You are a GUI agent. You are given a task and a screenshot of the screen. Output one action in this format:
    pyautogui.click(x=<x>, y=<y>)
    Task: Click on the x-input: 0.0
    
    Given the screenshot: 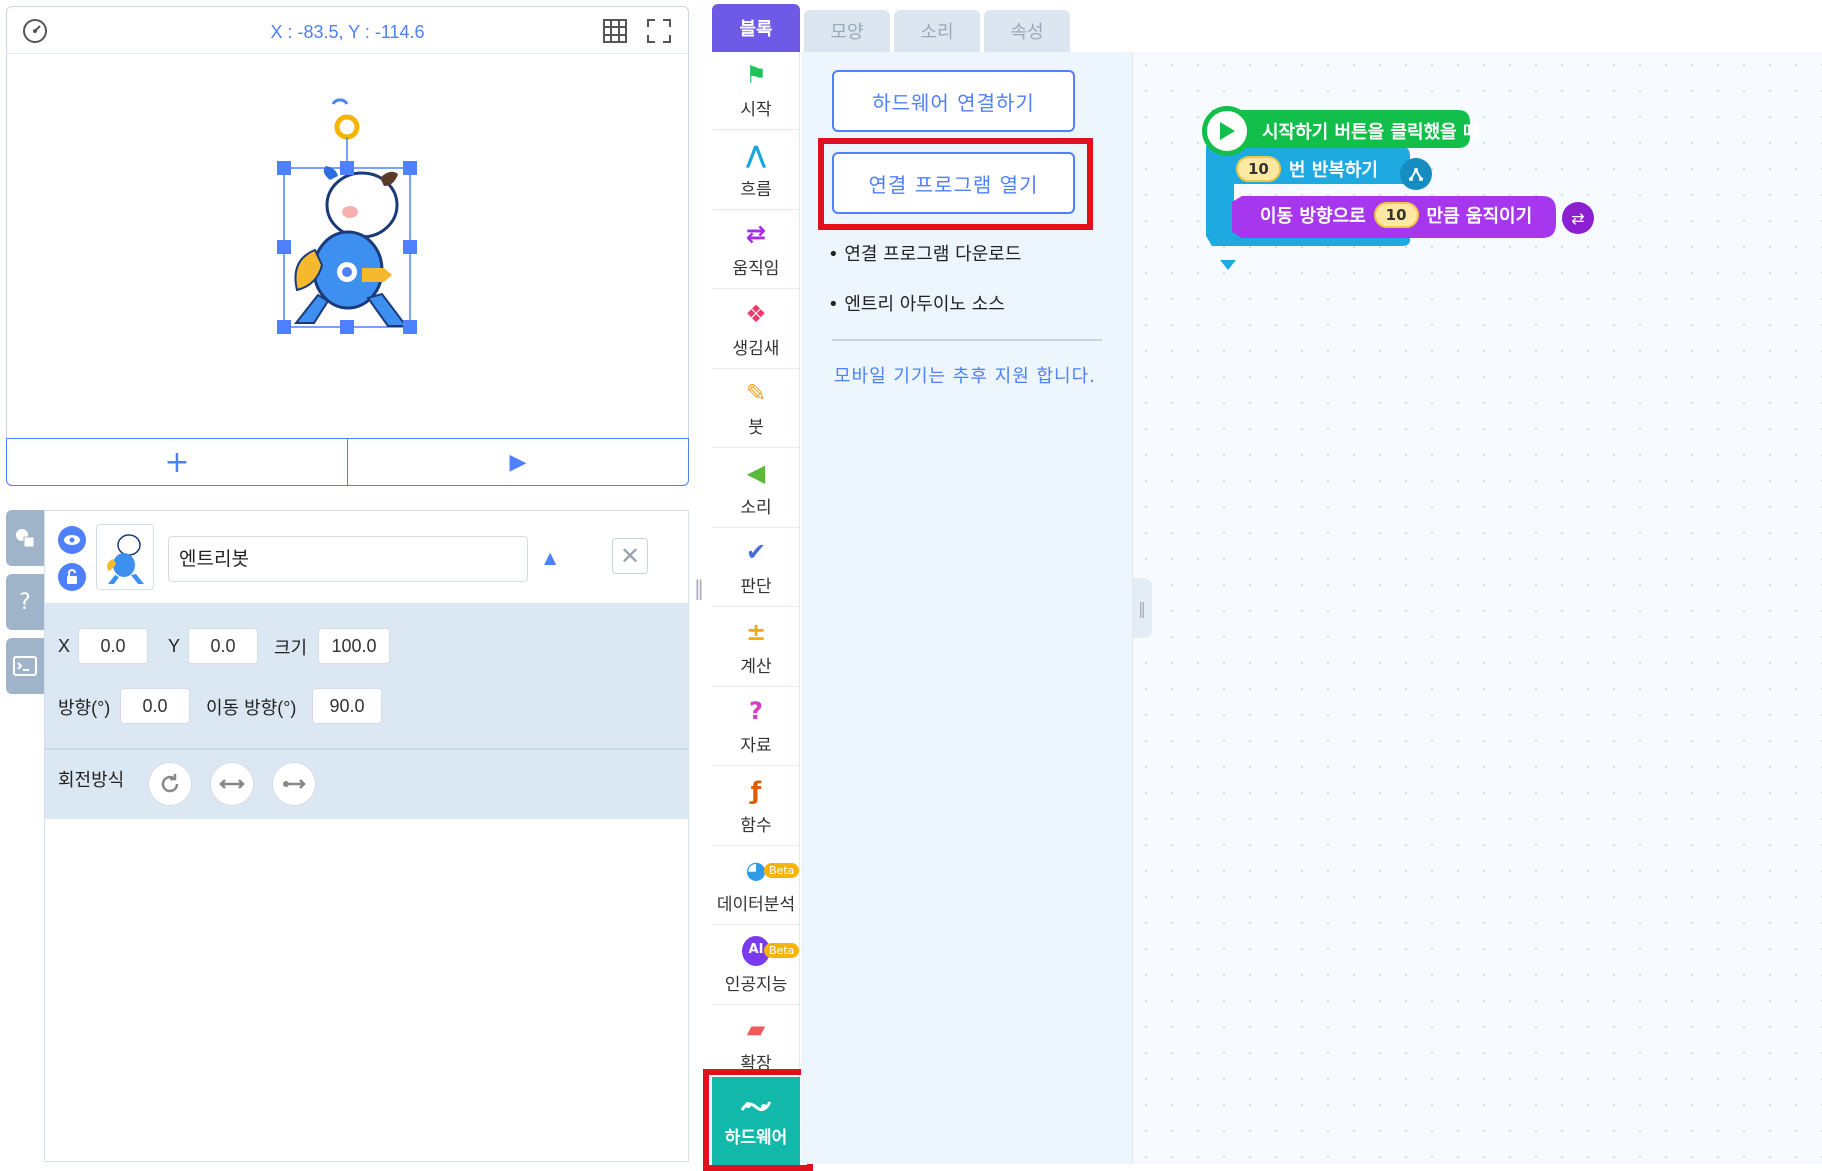 What is the action you would take?
    pyautogui.click(x=113, y=646)
    